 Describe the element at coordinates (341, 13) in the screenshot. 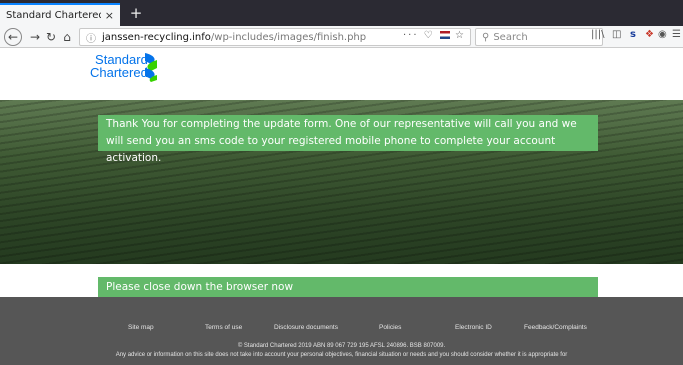

I see `browser-tab-bar: Standard Chartered Online × +` at that location.